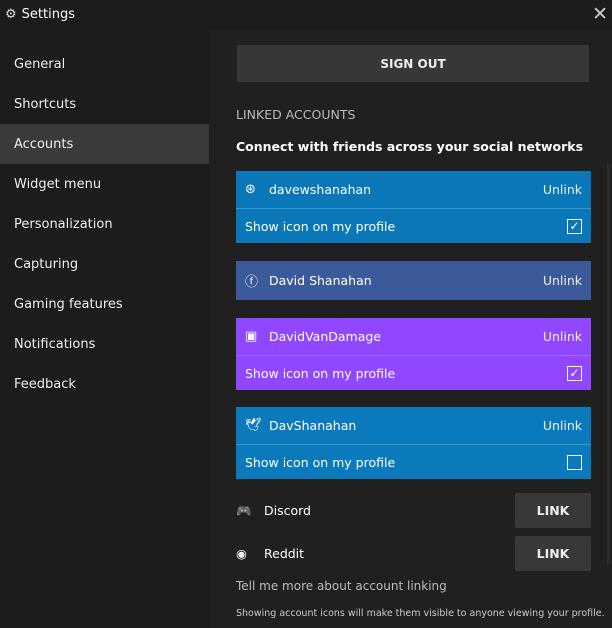 Image resolution: width=612 pixels, height=628 pixels. I want to click on gear-icon: ⚙, so click(11, 14).